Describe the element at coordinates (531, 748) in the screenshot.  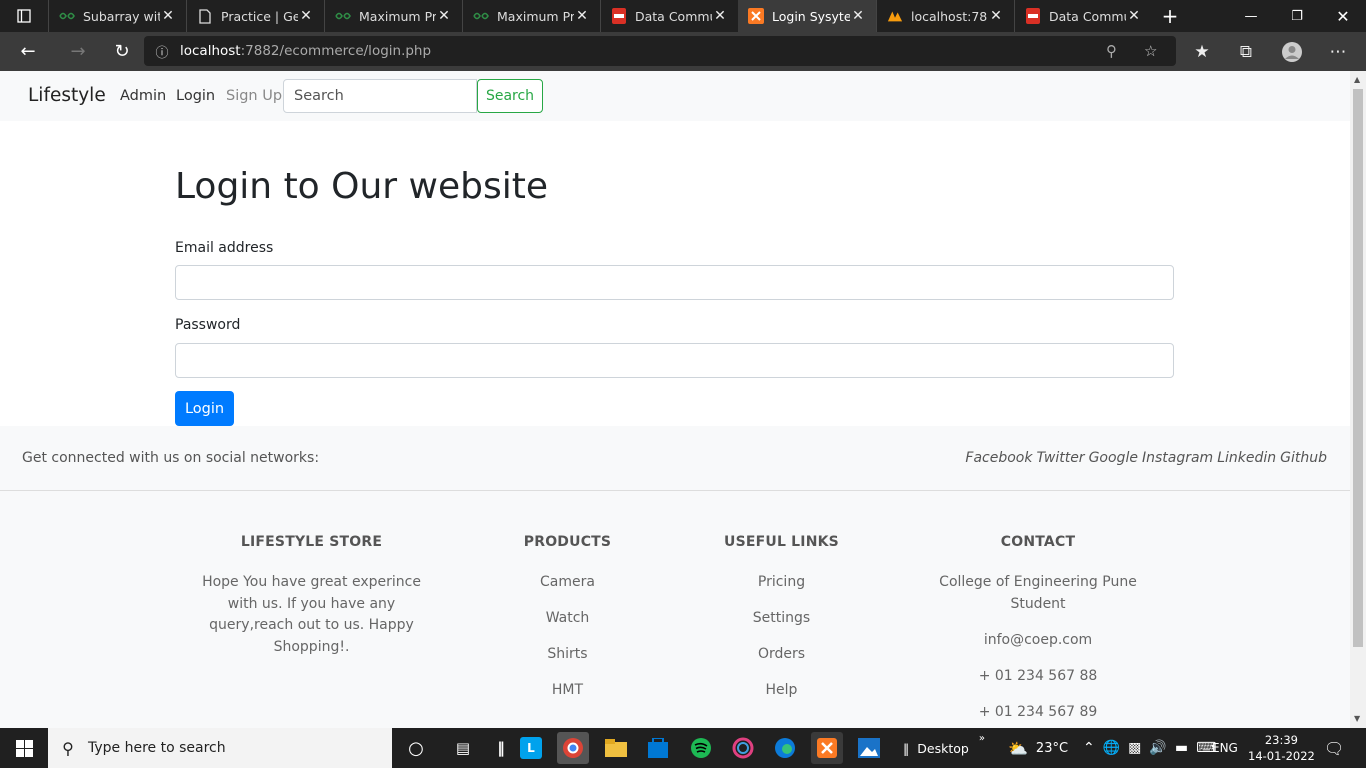
I see `l-app-icon: L` at that location.